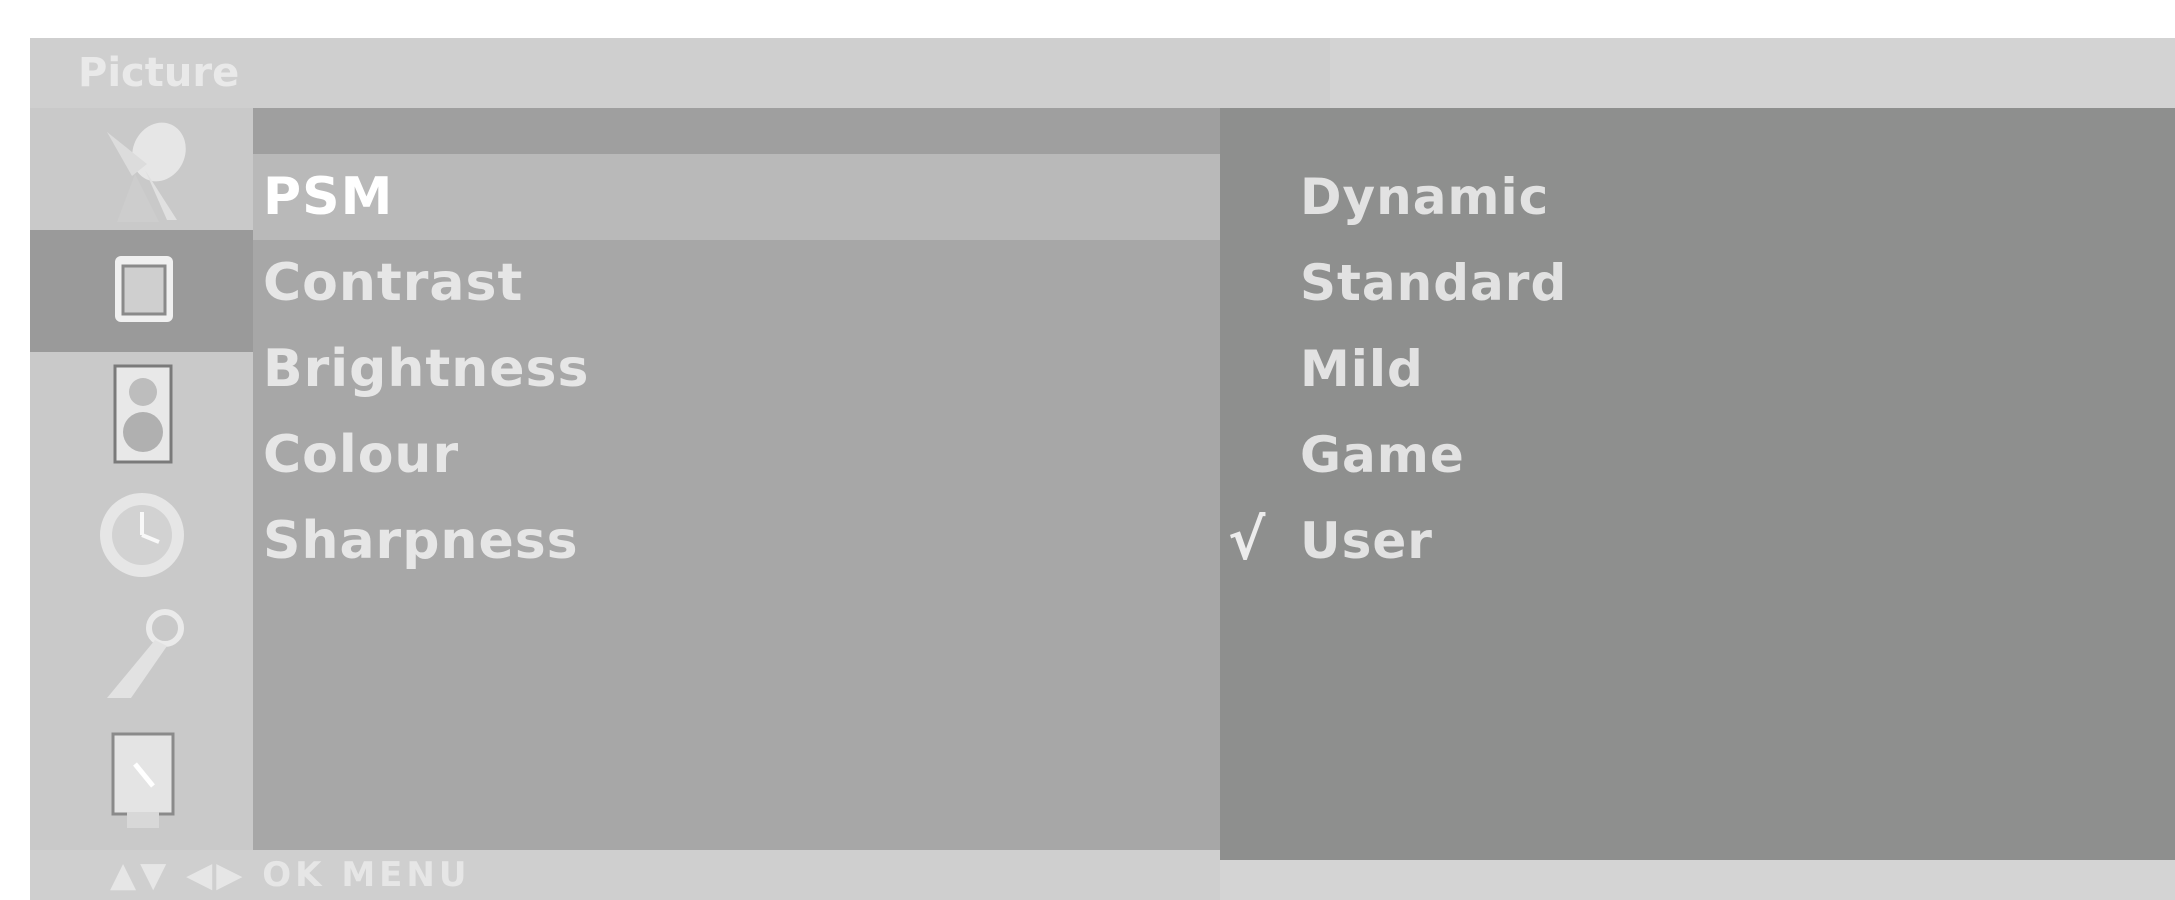  What do you see at coordinates (736, 197) in the screenshot?
I see `menu-item-psm: PSM` at bounding box center [736, 197].